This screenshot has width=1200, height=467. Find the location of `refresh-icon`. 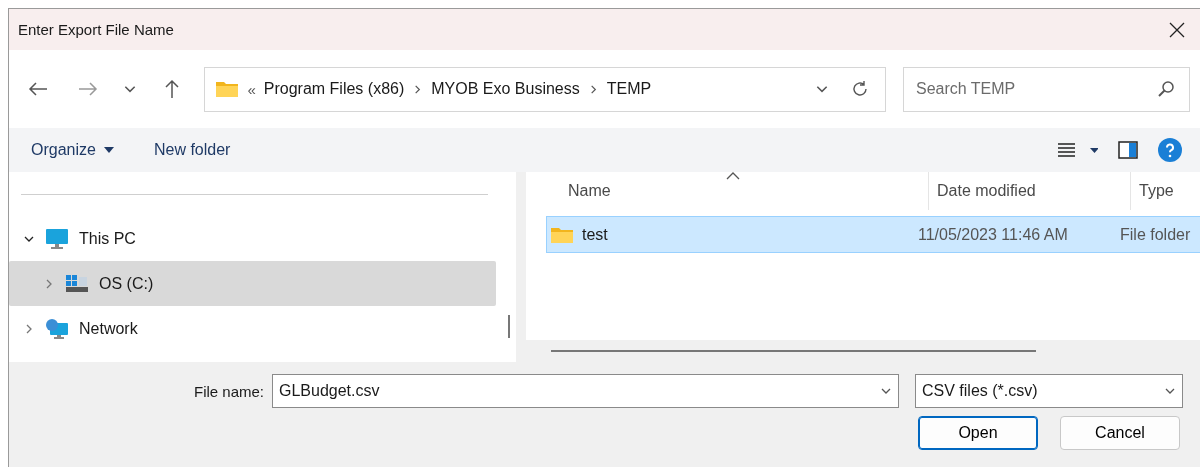

refresh-icon is located at coordinates (859, 89).